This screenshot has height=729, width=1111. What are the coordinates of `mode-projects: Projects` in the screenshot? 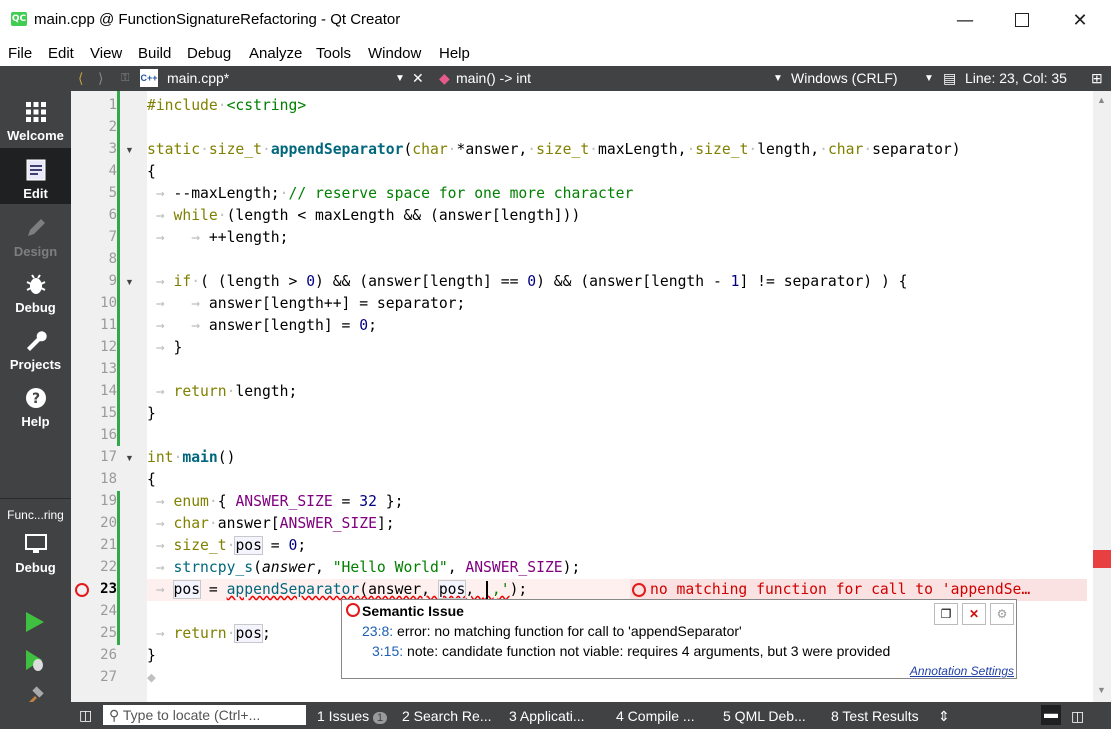 It's located at (35, 354).